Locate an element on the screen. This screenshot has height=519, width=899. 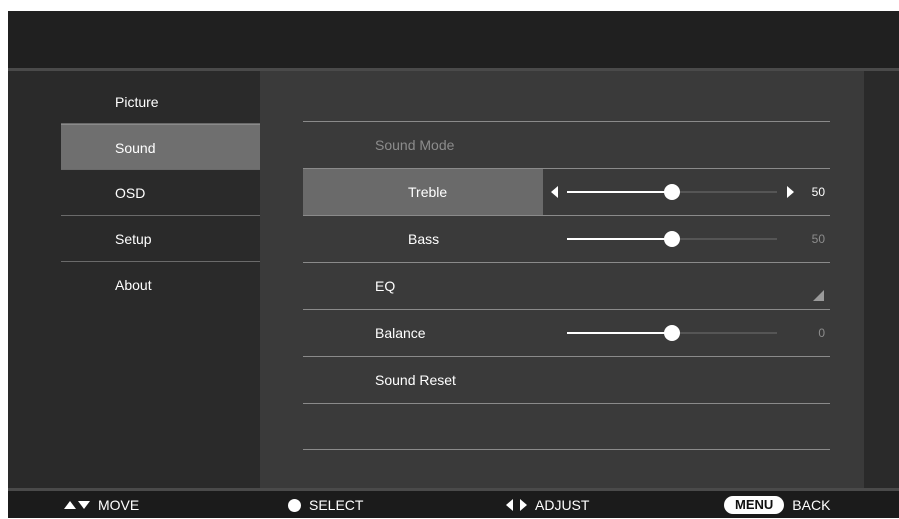
select-dot-icon is located at coordinates (294, 505).